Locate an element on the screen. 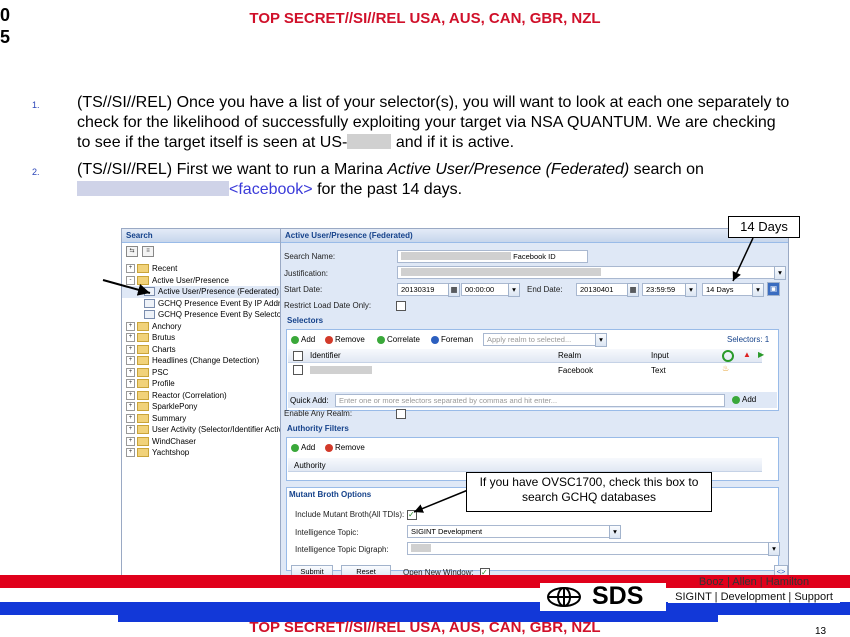 The width and height of the screenshot is (850, 637). globe-icon is located at coordinates (564, 597).